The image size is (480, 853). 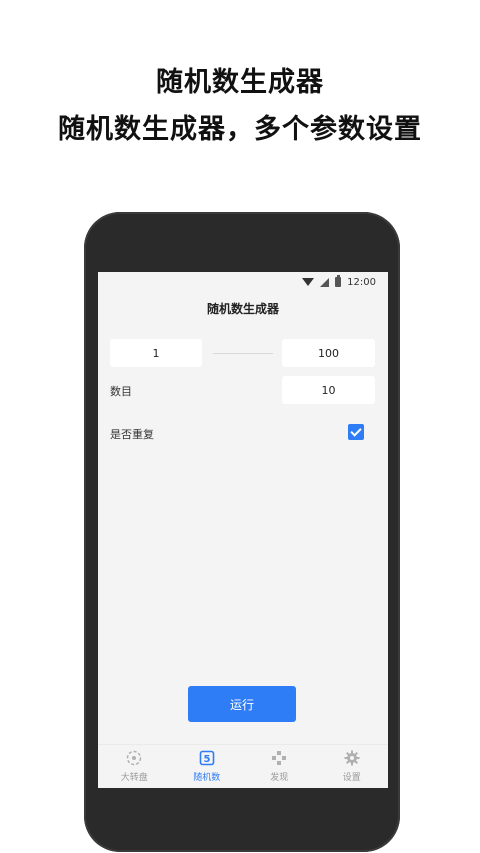 I want to click on tab-discover: 发现, so click(x=279, y=766).